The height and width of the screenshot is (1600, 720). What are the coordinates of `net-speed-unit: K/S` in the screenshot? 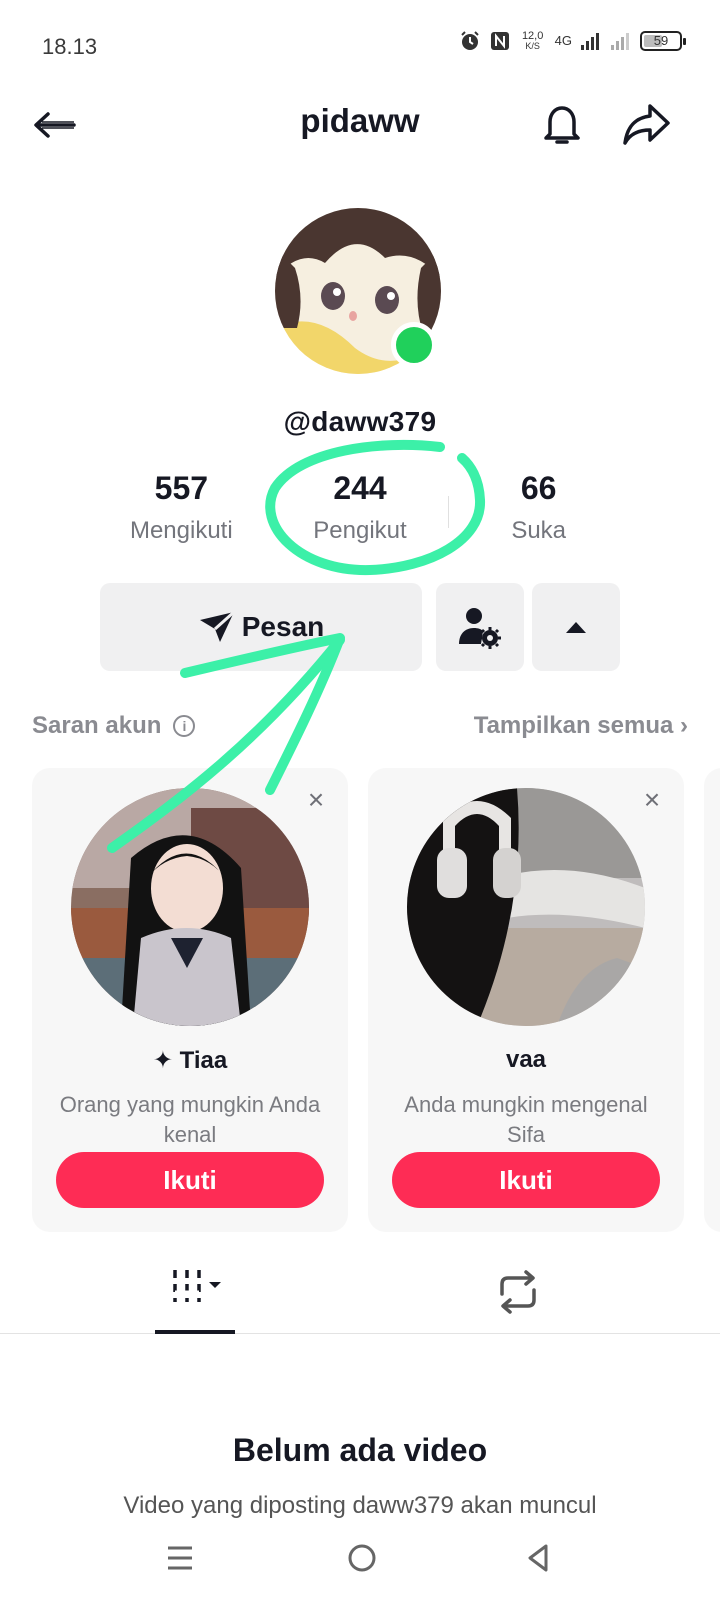 It's located at (532, 46).